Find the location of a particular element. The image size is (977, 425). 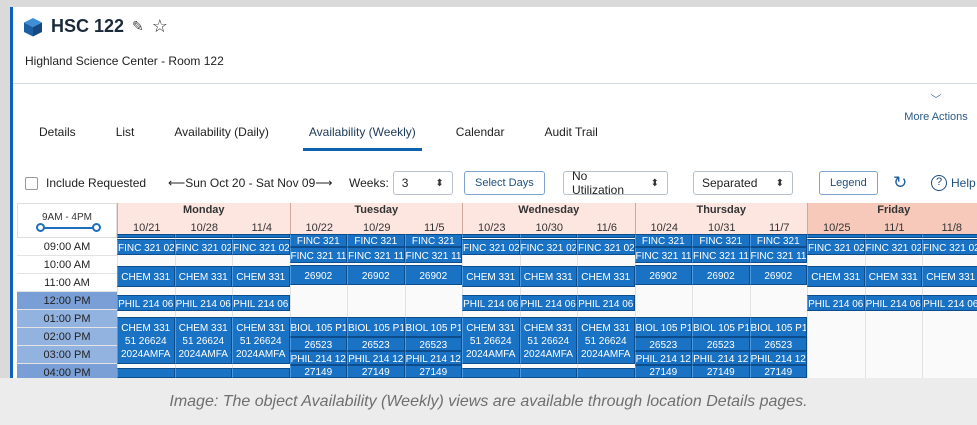

weeks-select: 3 ⬍ is located at coordinates (422, 183).